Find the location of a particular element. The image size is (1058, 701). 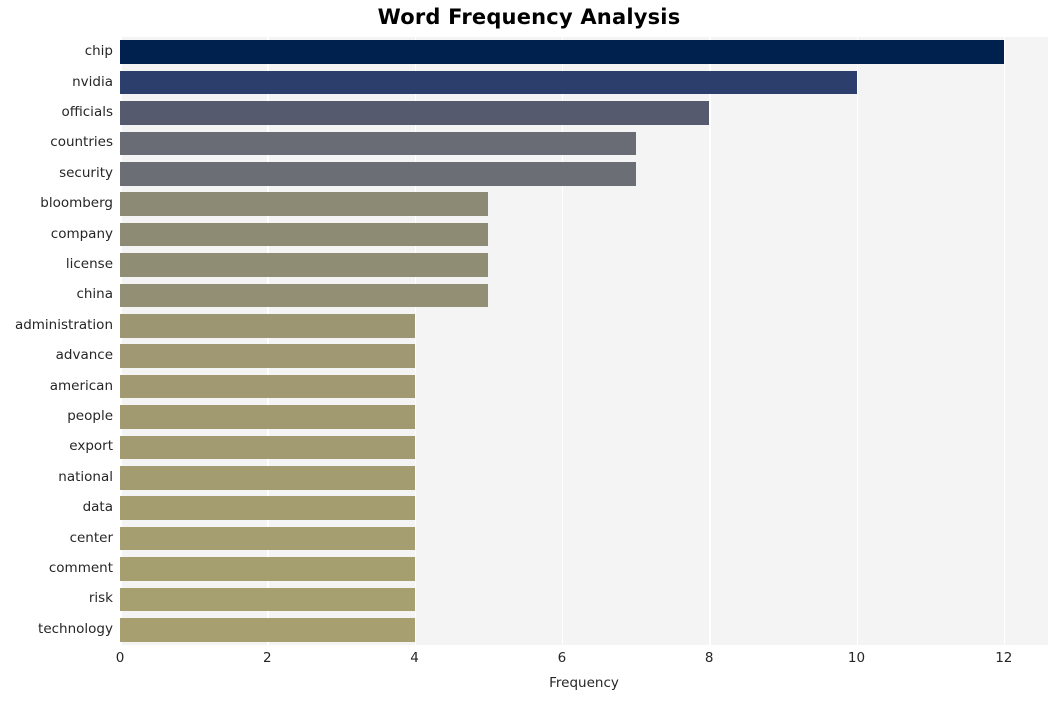

bar-bloomberg is located at coordinates (304, 204).